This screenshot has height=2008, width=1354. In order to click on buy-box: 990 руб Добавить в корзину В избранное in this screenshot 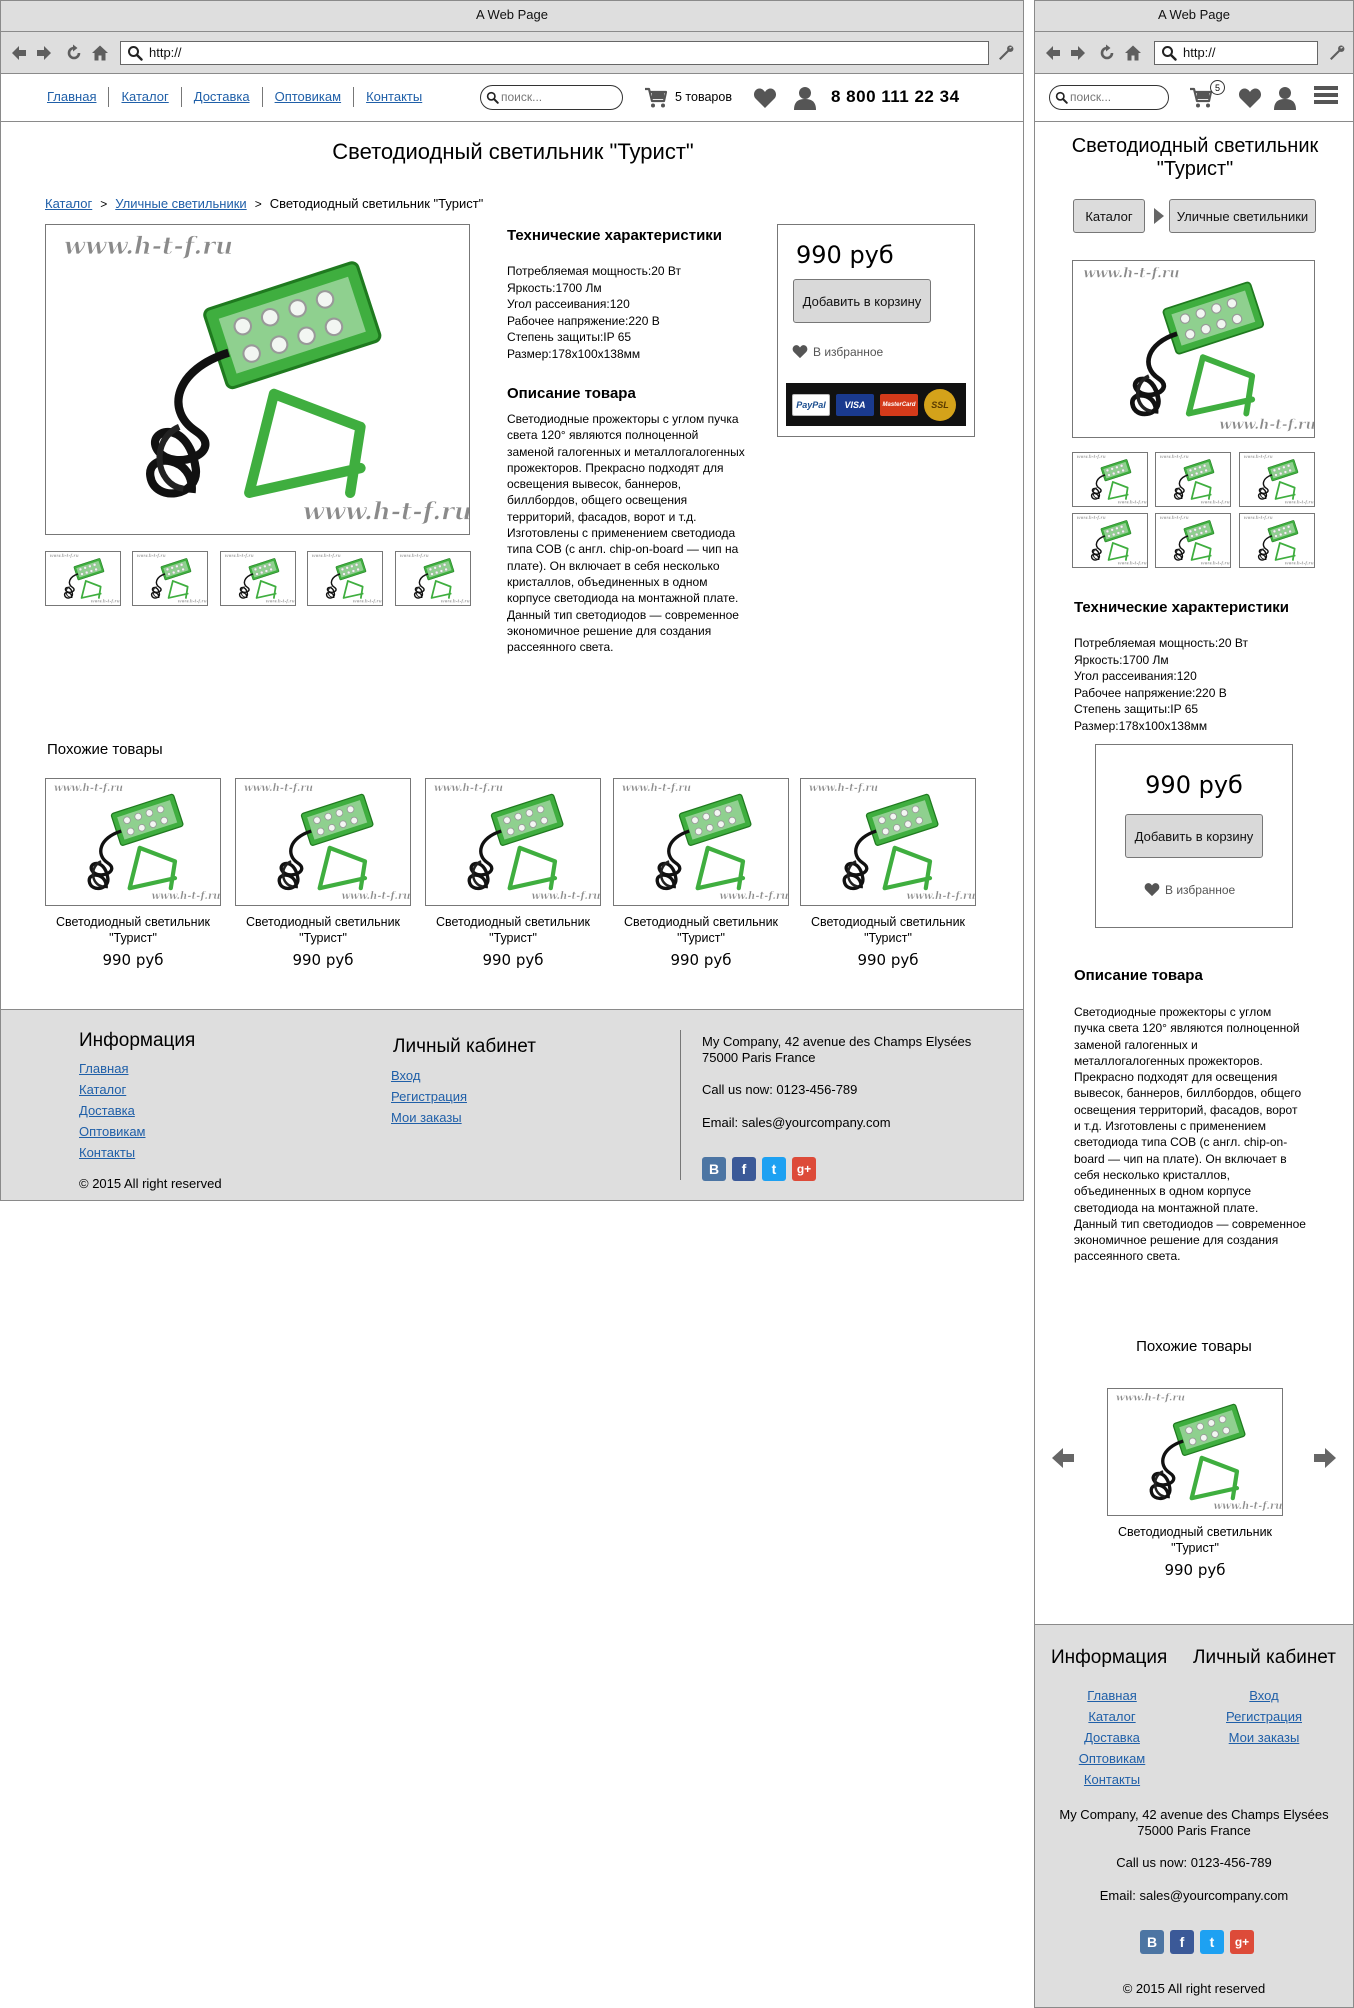, I will do `click(1194, 836)`.